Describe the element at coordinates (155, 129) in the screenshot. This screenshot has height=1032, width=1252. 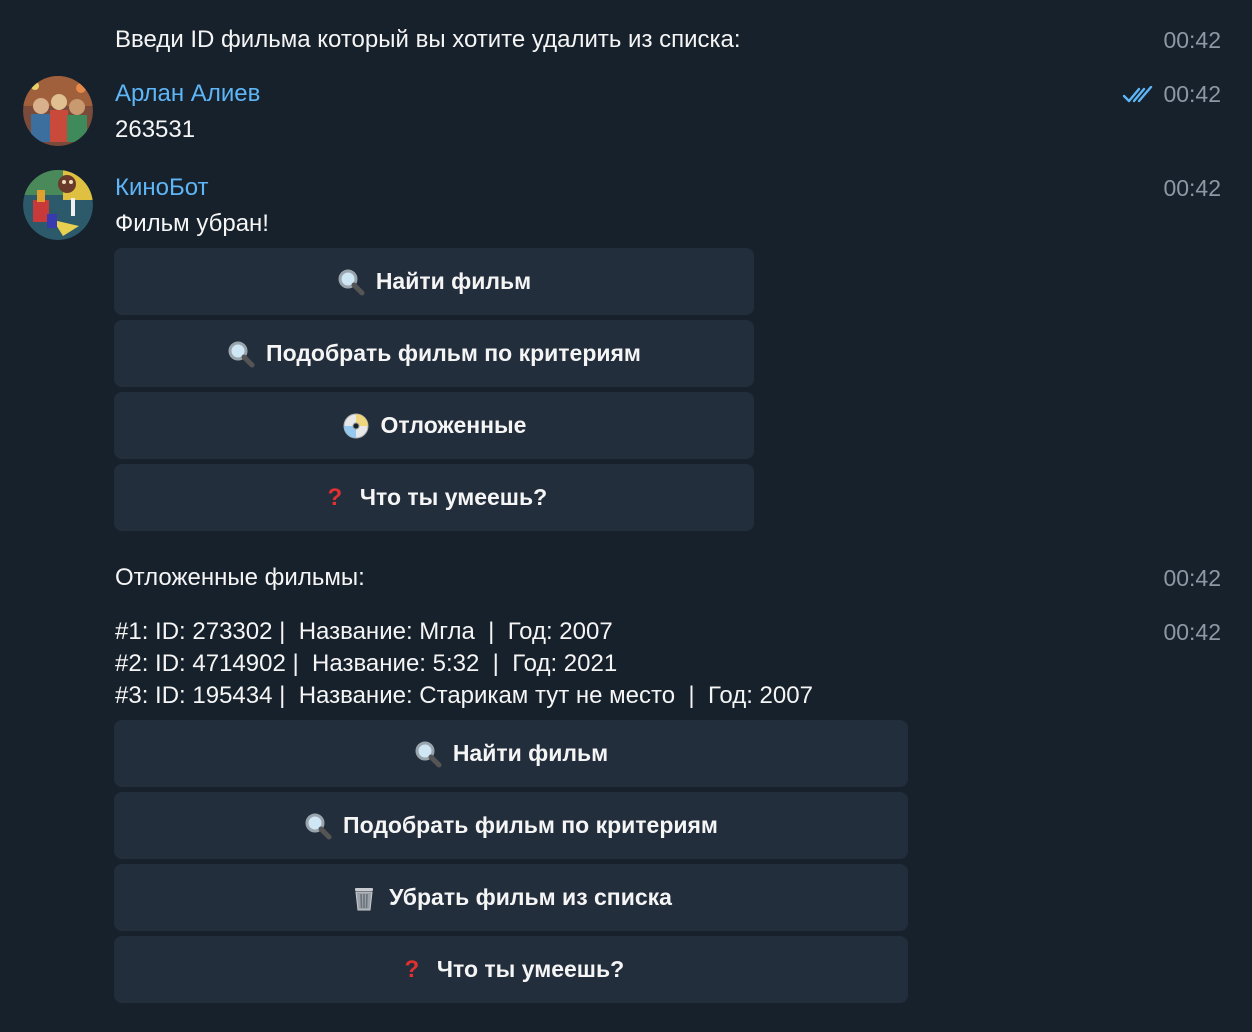
I see `message-text: 263531` at that location.